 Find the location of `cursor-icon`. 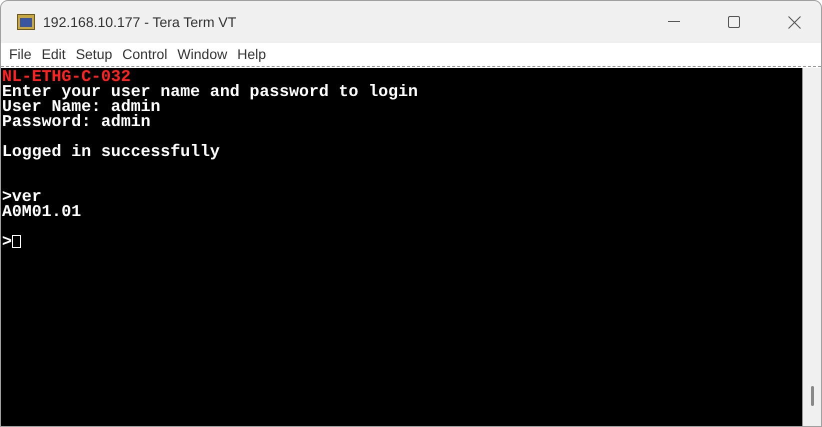

cursor-icon is located at coordinates (16, 241).